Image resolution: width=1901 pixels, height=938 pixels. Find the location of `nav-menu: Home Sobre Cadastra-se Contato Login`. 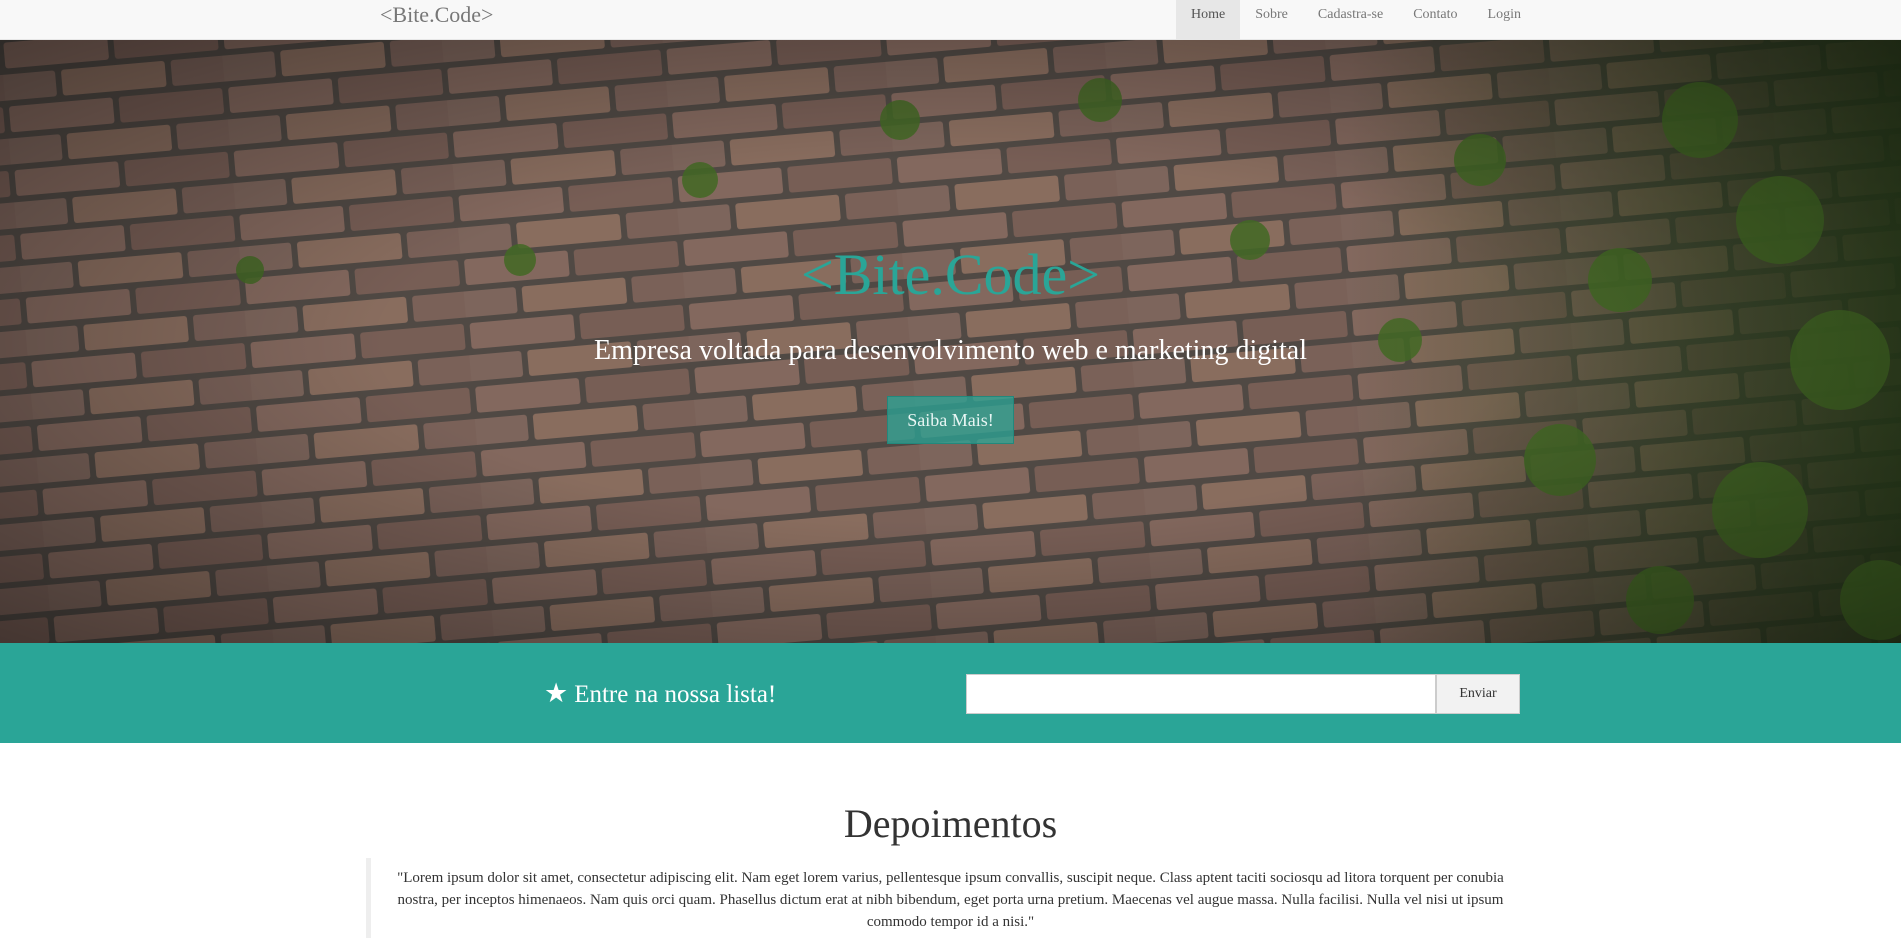

nav-menu: Home Sobre Cadastra-se Contato Login is located at coordinates (1356, 20).